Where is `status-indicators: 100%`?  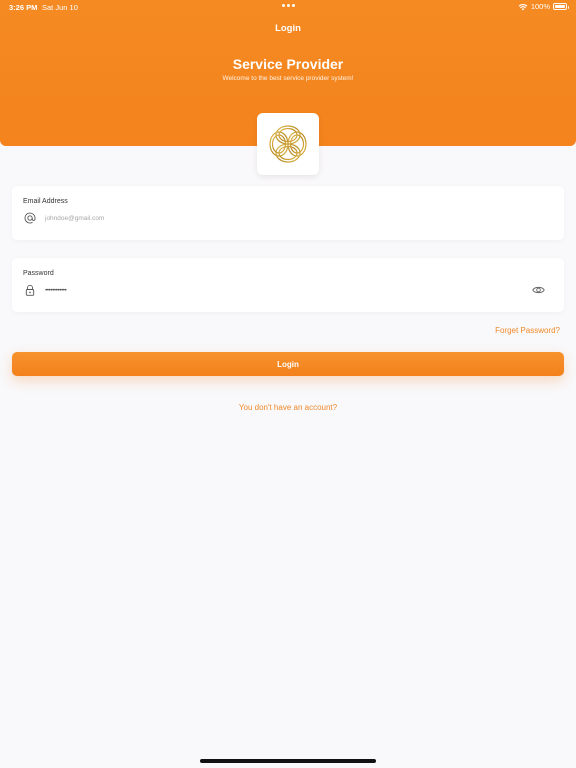 status-indicators: 100% is located at coordinates (543, 6).